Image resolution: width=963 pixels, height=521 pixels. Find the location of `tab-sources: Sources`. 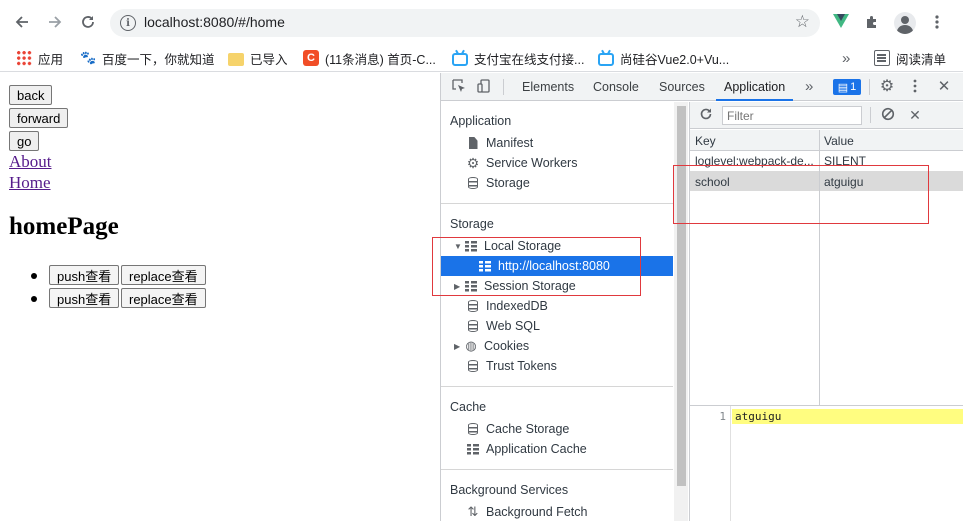

tab-sources: Sources is located at coordinates (682, 87).